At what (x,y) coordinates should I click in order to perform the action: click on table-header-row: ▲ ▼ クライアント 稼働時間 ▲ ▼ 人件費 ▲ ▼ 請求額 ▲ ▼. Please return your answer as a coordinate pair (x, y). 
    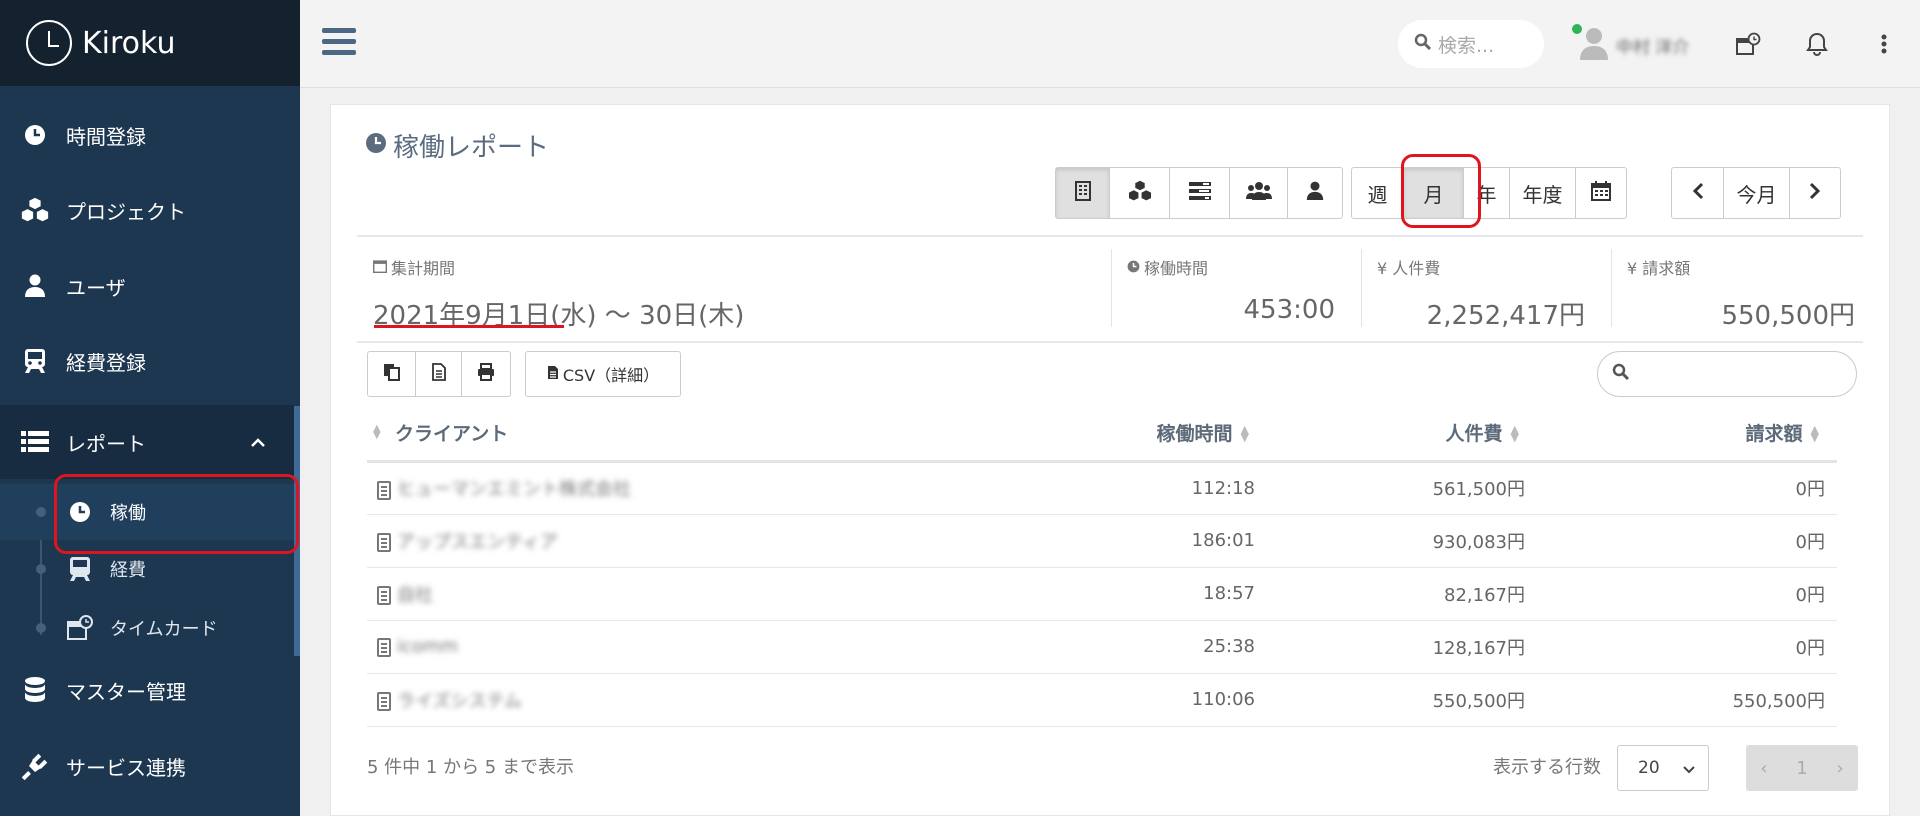
    Looking at the image, I should click on (1102, 434).